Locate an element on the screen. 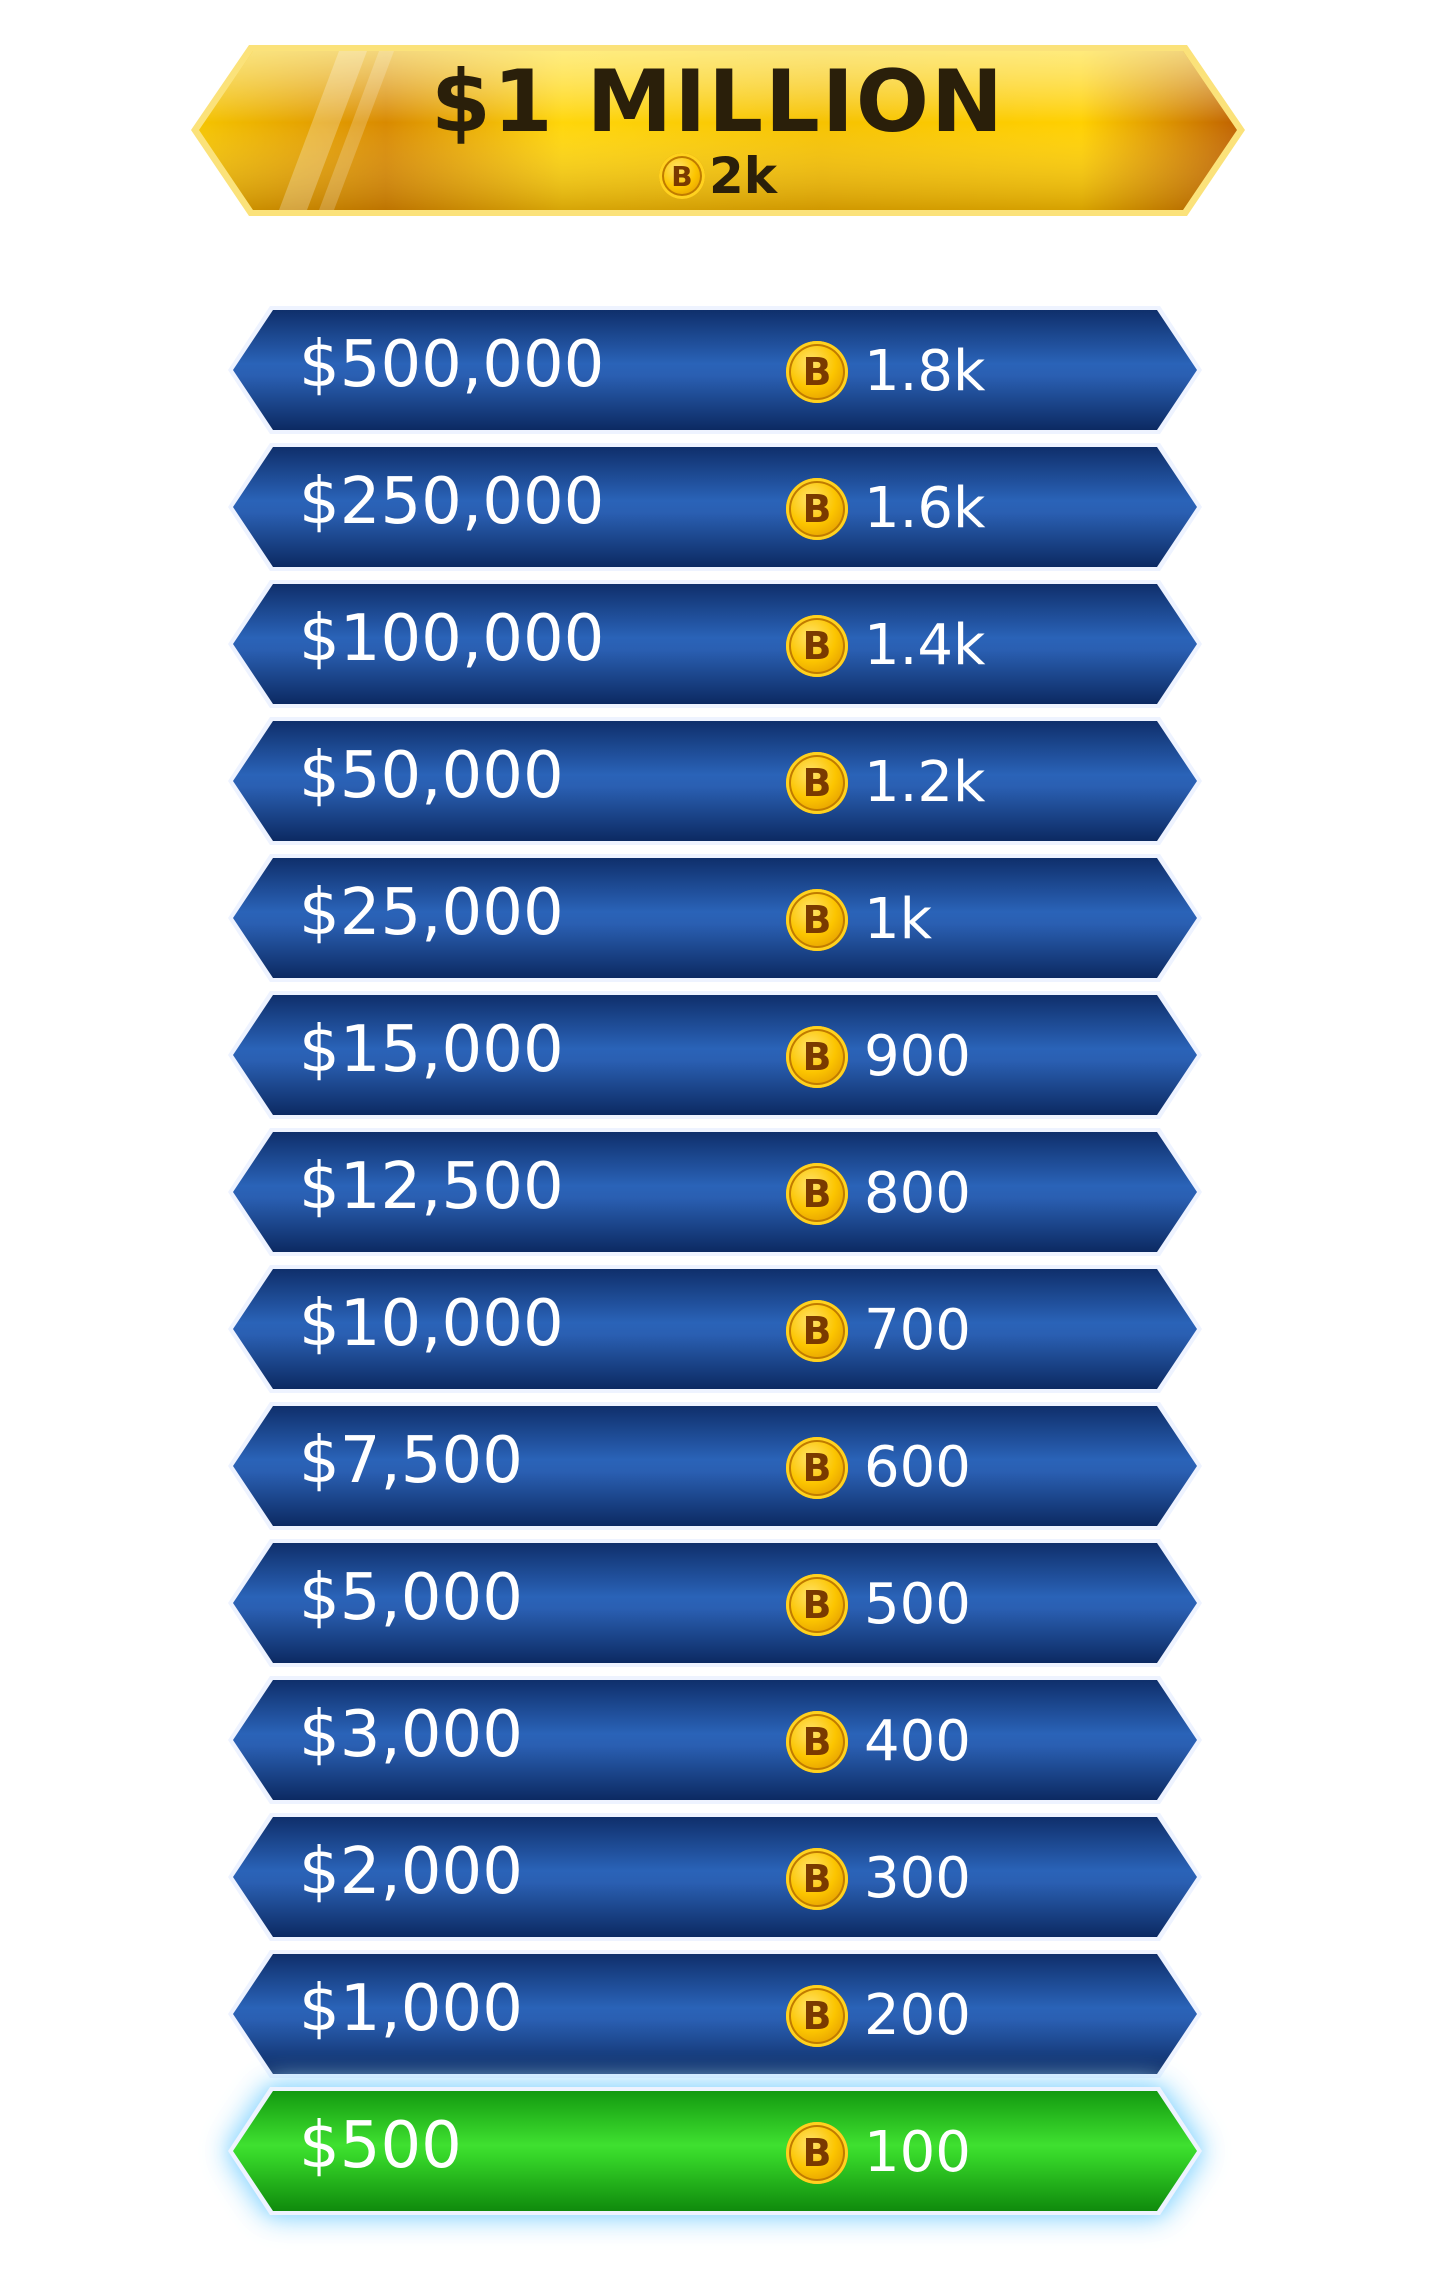 Image resolution: width=1440 pixels, height=2273 pixels. rung-amount: $100,000 is located at coordinates (452, 639).